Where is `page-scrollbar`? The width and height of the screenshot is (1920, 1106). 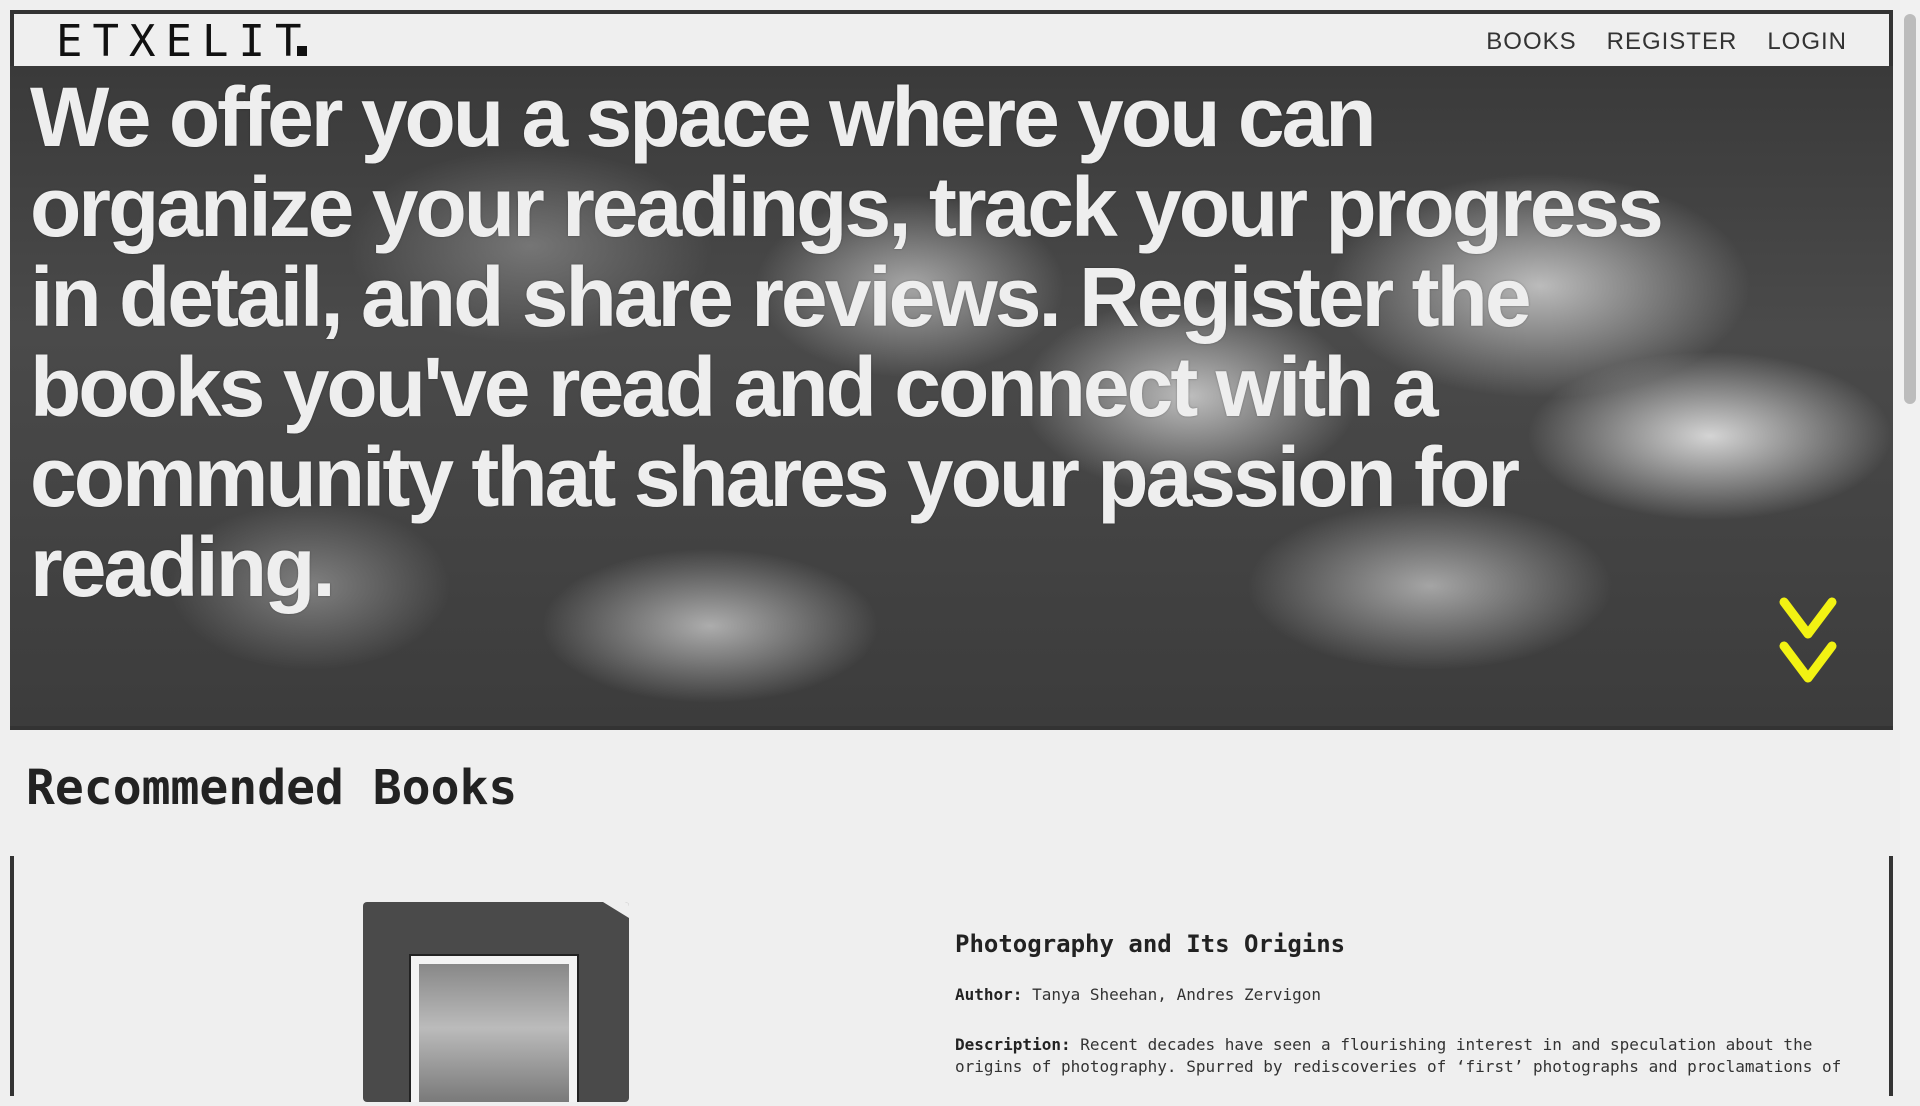
page-scrollbar is located at coordinates (1910, 540).